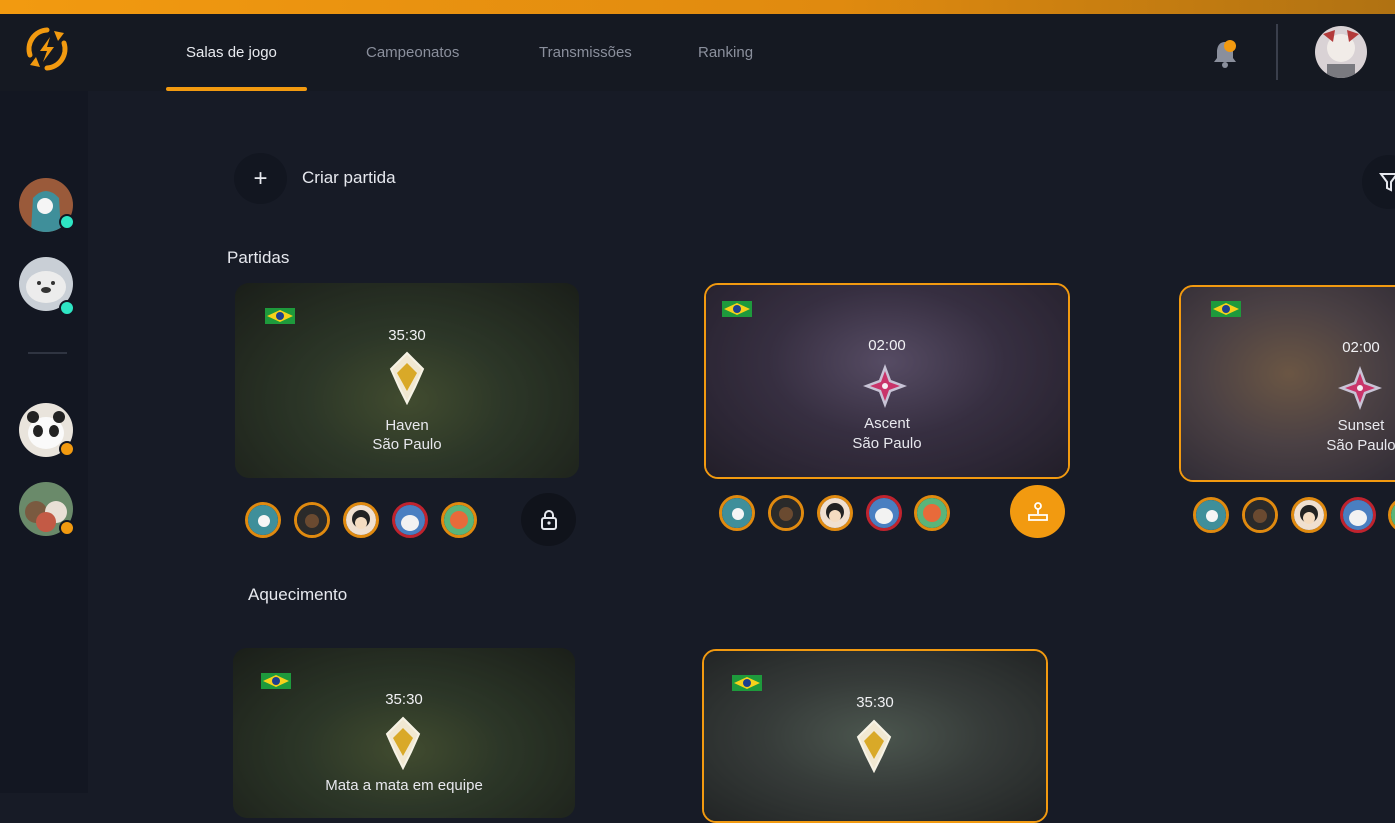 Image resolution: width=1395 pixels, height=823 pixels. I want to click on tab-campeonatos: Campeonatos, so click(412, 52).